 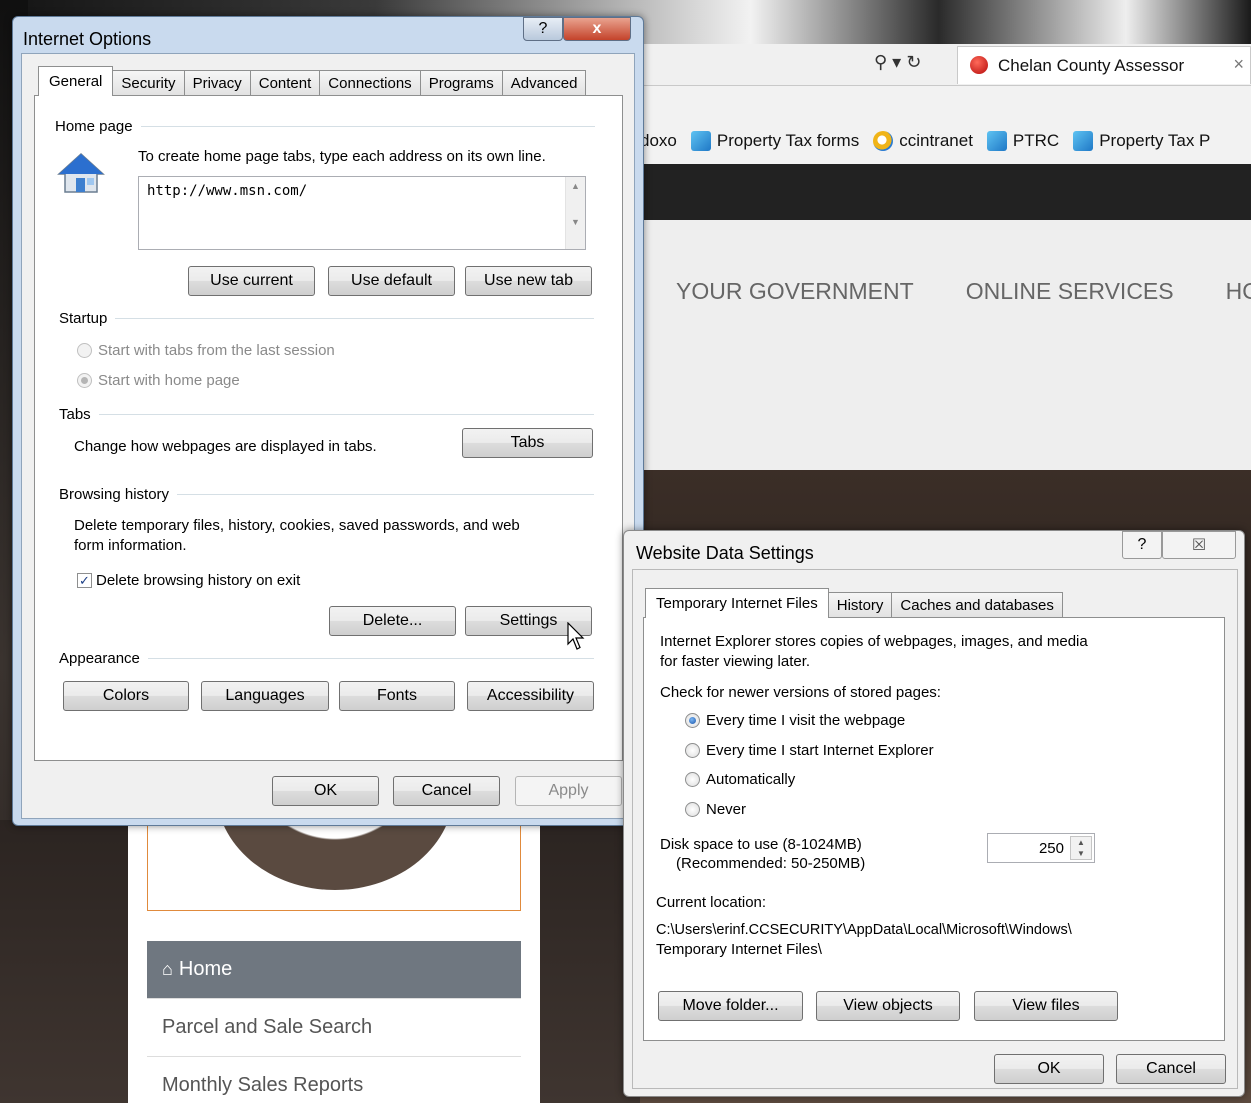 What do you see at coordinates (888, 1006) in the screenshot?
I see `view-objects-button: View objects` at bounding box center [888, 1006].